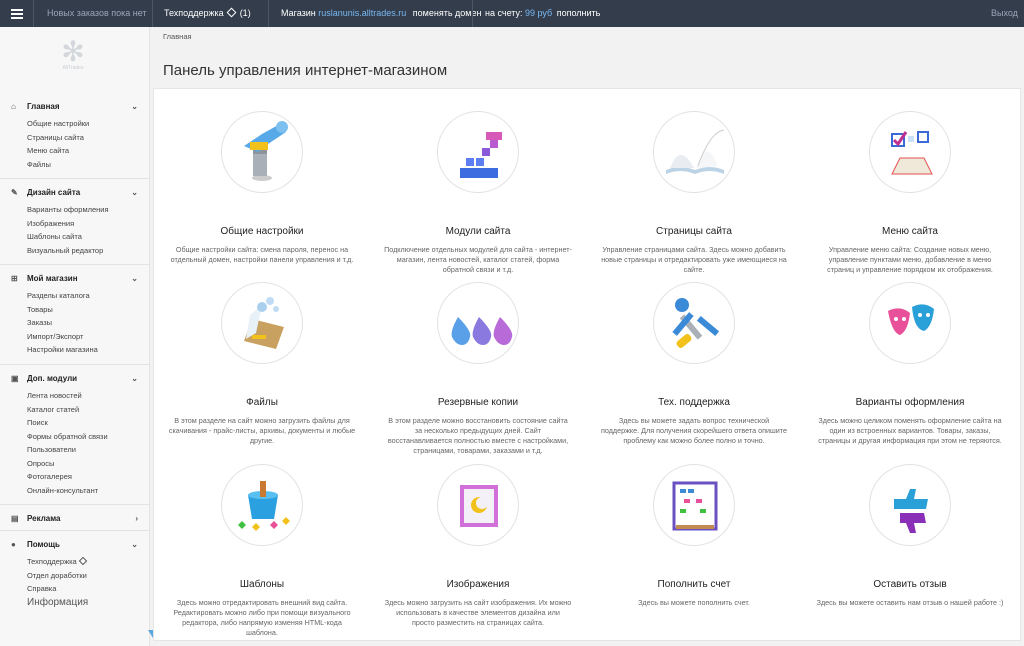  What do you see at coordinates (88, 350) in the screenshot?
I see `sidebar-item: Настройки магазина` at bounding box center [88, 350].